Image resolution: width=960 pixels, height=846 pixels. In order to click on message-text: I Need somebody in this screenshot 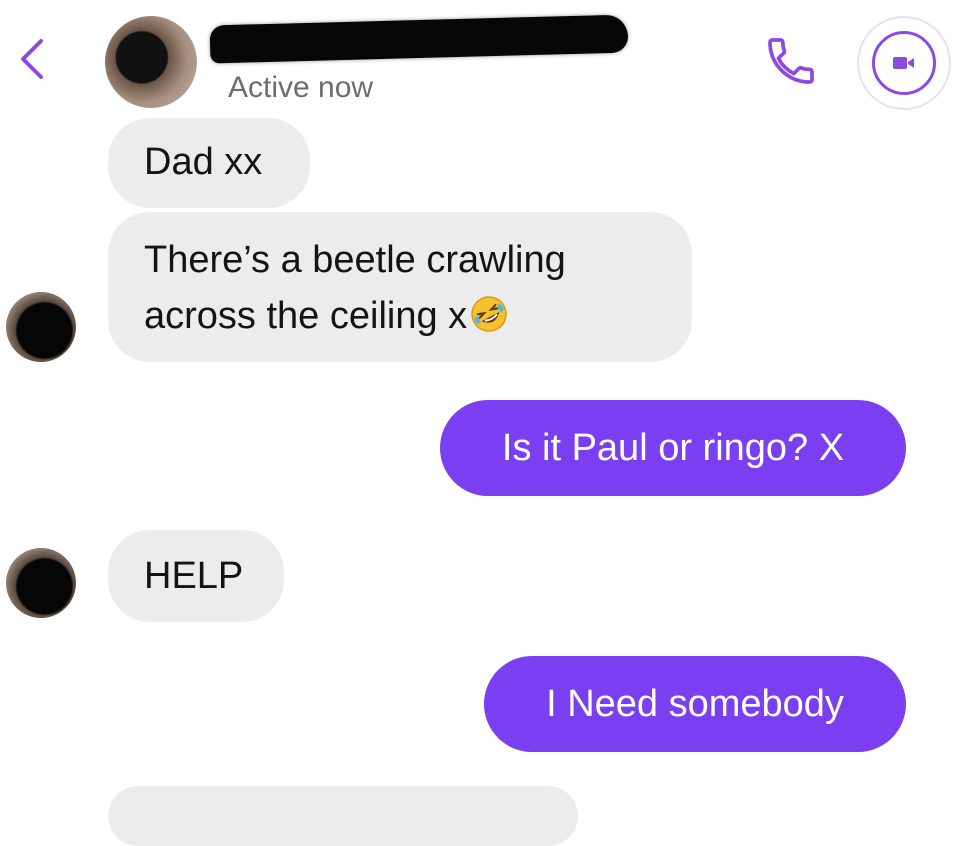, I will do `click(695, 704)`.